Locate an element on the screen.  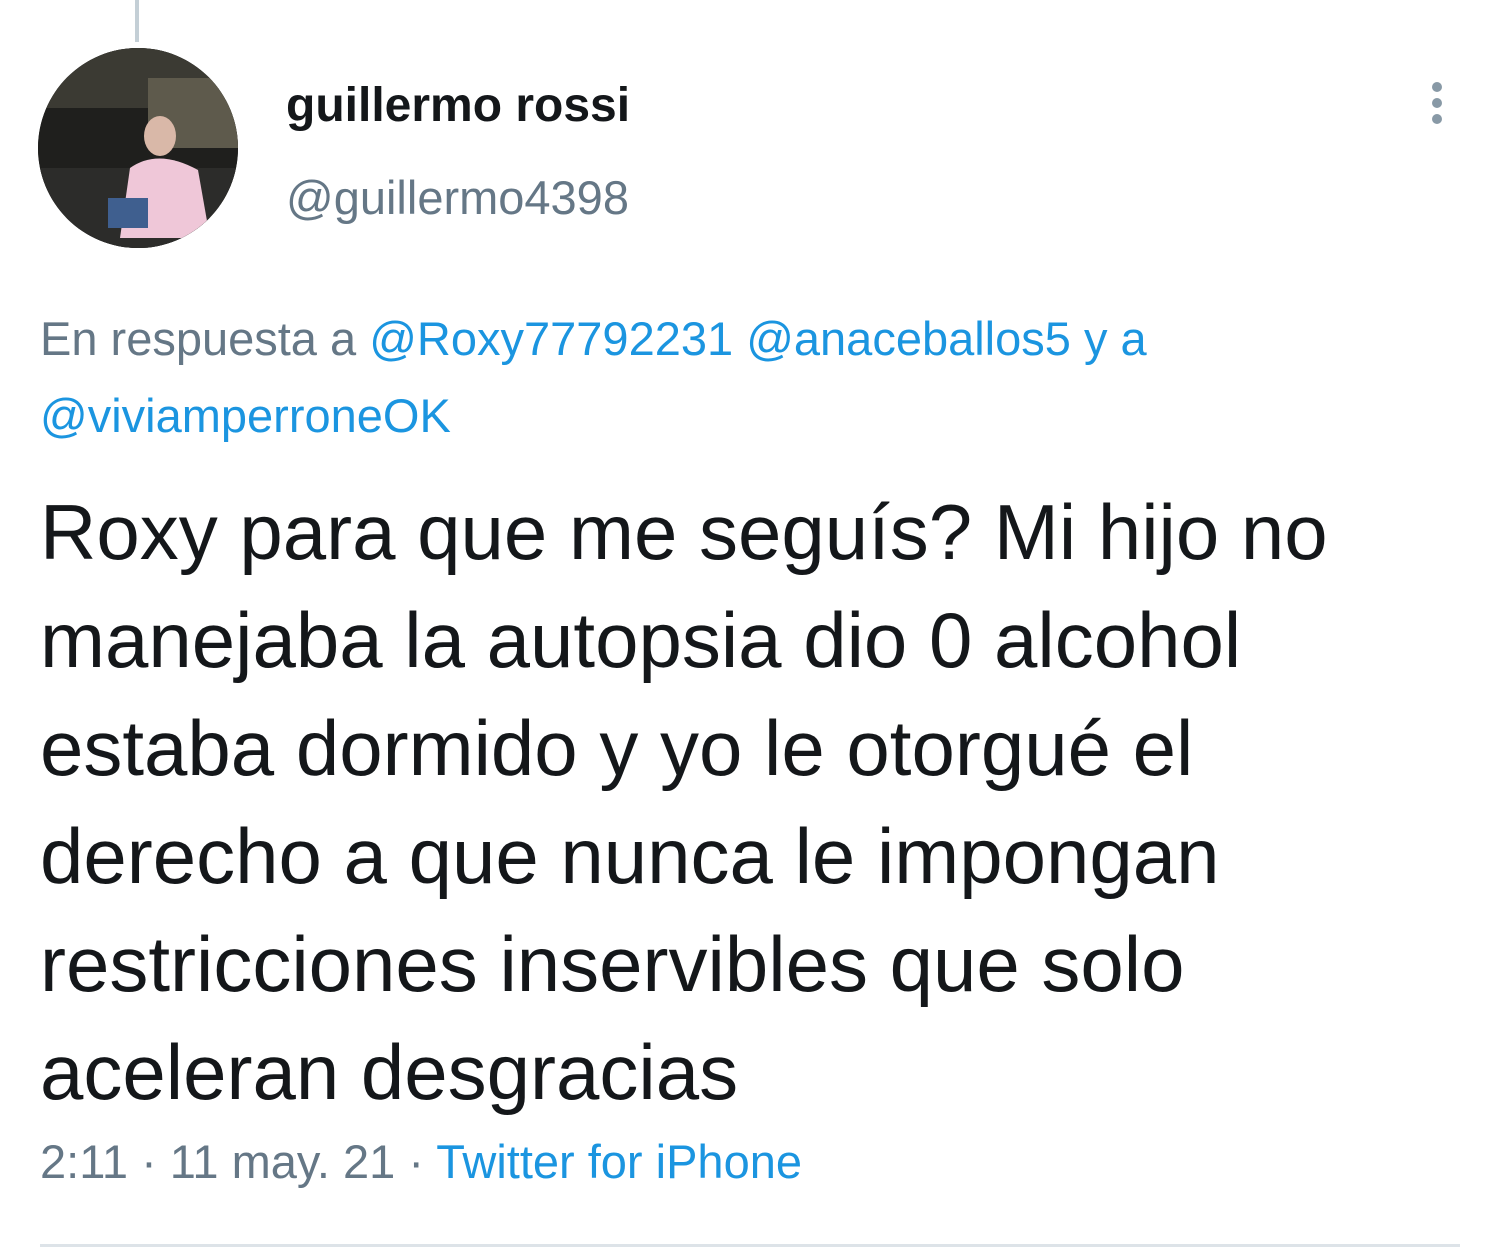
author-handle: @guillermo4398 is located at coordinates (457, 197).